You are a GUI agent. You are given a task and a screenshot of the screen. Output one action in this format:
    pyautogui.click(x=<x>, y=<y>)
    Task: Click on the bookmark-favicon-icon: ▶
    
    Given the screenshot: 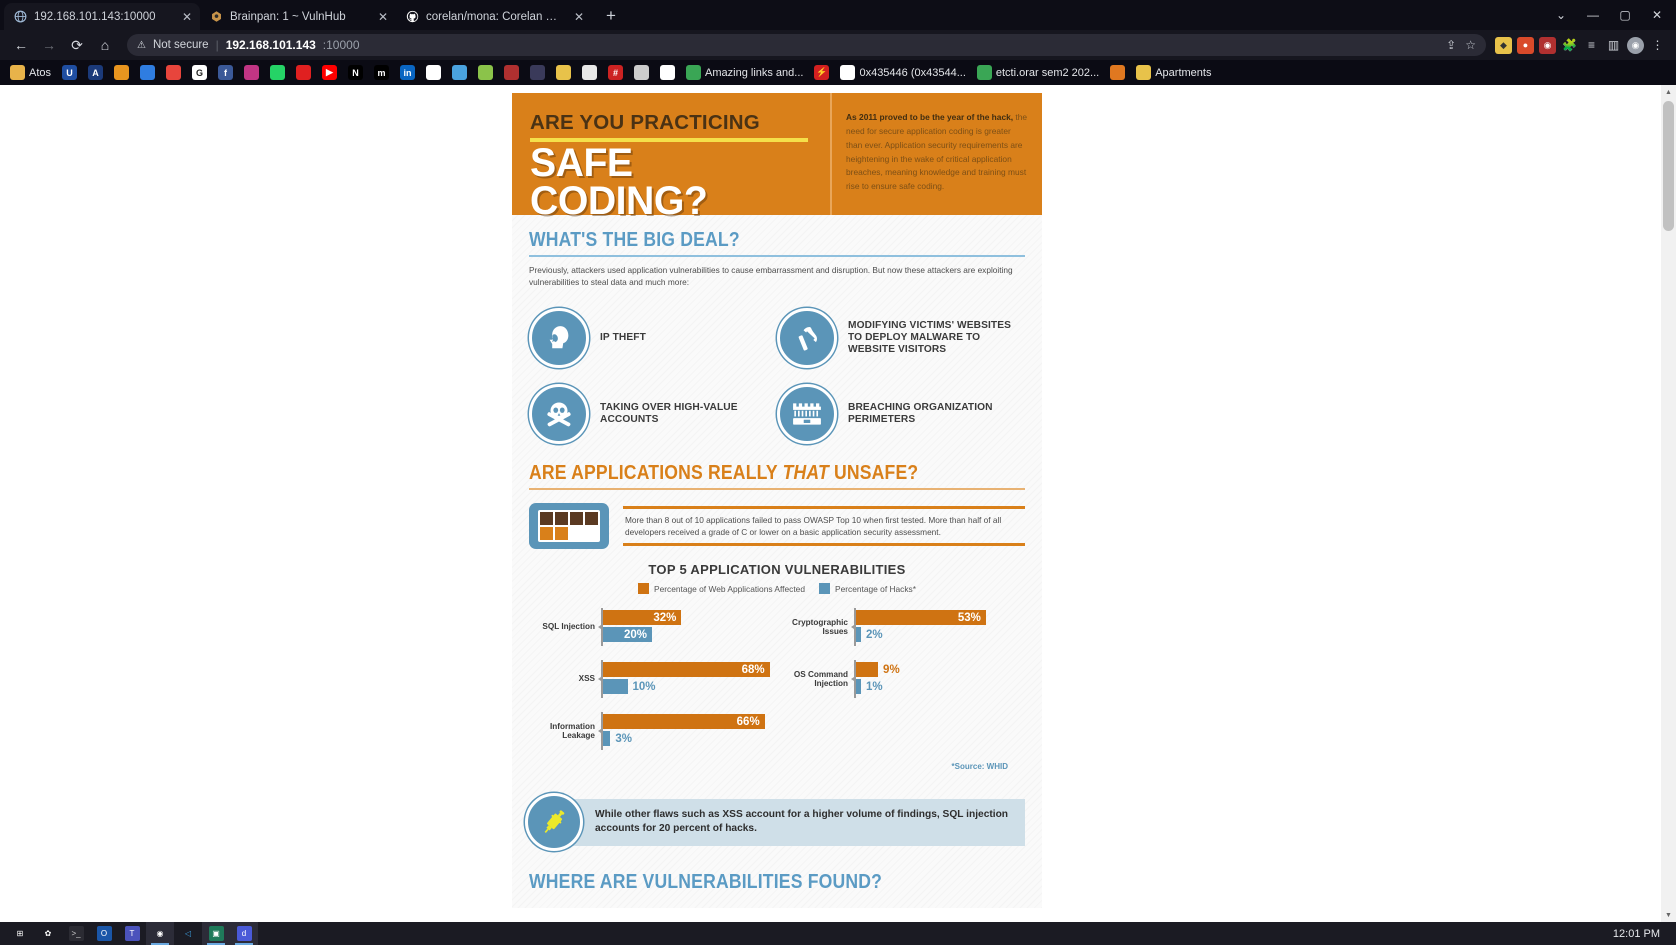 What is the action you would take?
    pyautogui.click(x=330, y=72)
    